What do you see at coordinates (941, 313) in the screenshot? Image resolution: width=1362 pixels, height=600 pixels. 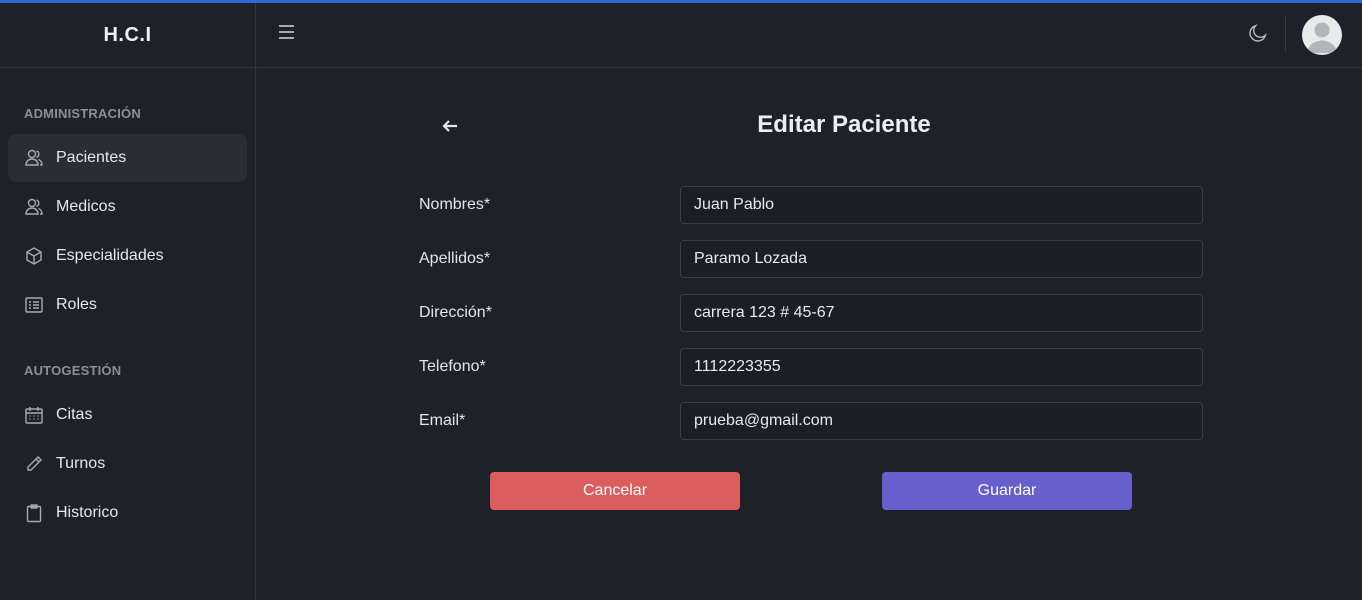 I see `direccion-input` at bounding box center [941, 313].